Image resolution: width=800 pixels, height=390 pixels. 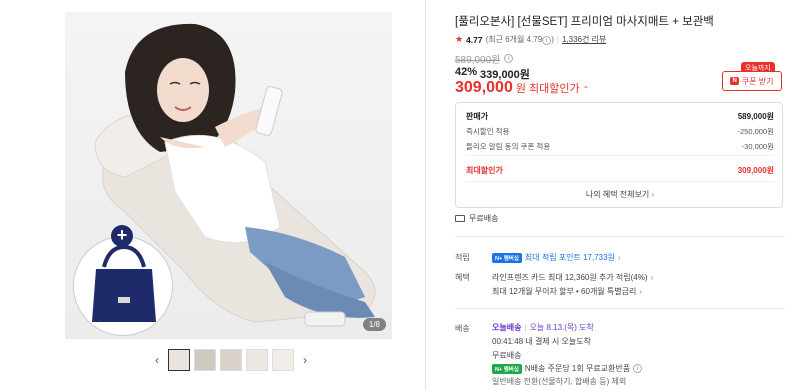 I want to click on benefit-installment-line: 최대 12개월 무이자 할부 • 60개월 특별금리 ›, so click(x=567, y=291).